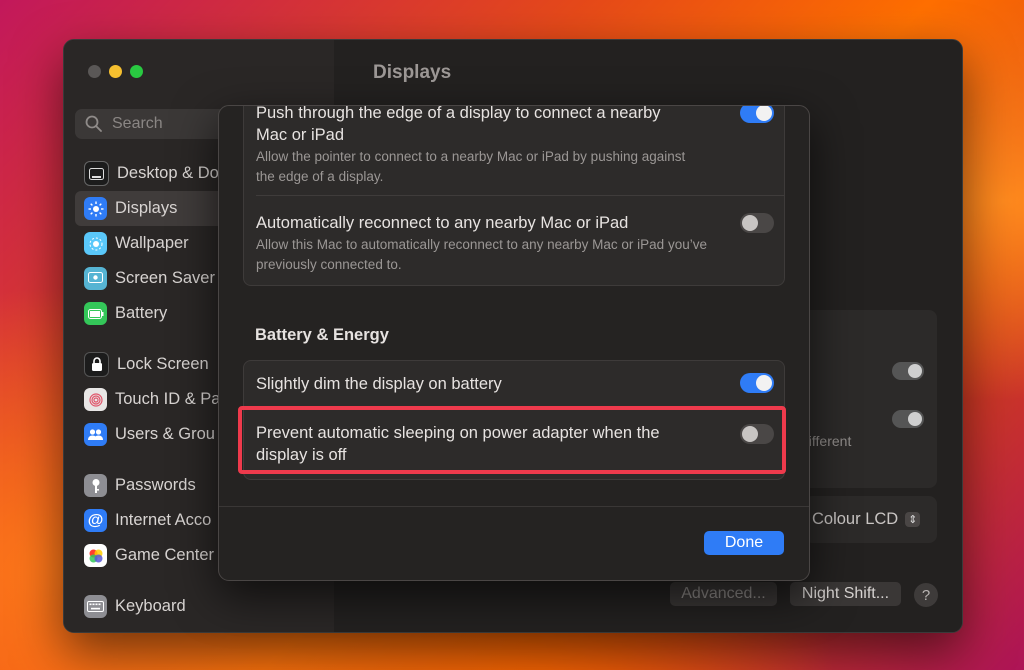 The height and width of the screenshot is (670, 1024). Describe the element at coordinates (855, 519) in the screenshot. I see `display-selector-label: Colour LCD` at that location.